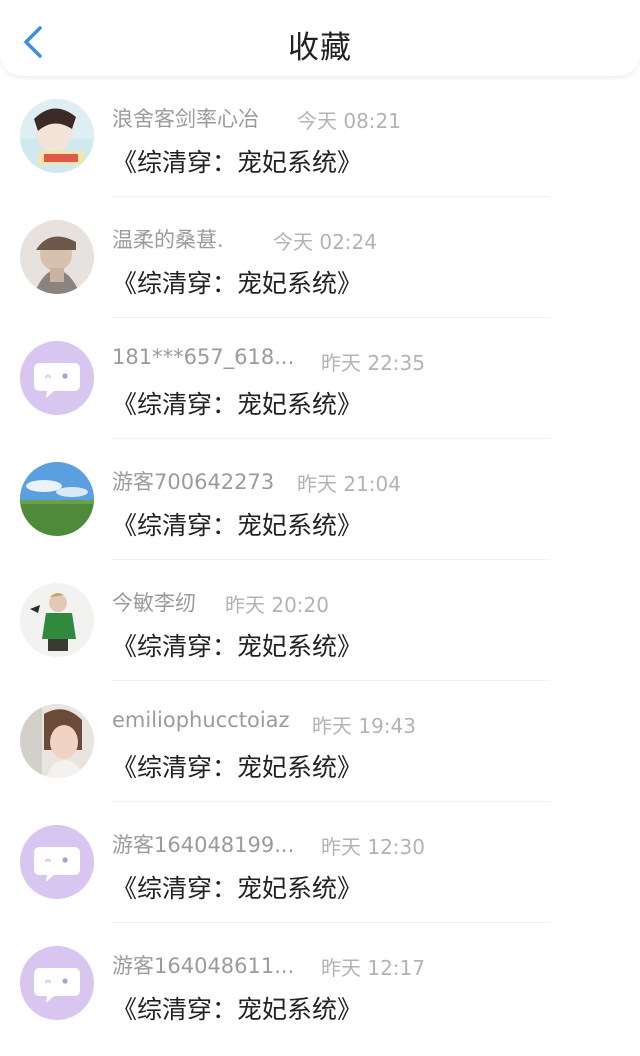 The height and width of the screenshot is (1056, 640). What do you see at coordinates (320, 620) in the screenshot?
I see `list-item: 今敏李纫 昨天 20:20 《综清穿：宠妃系统》` at bounding box center [320, 620].